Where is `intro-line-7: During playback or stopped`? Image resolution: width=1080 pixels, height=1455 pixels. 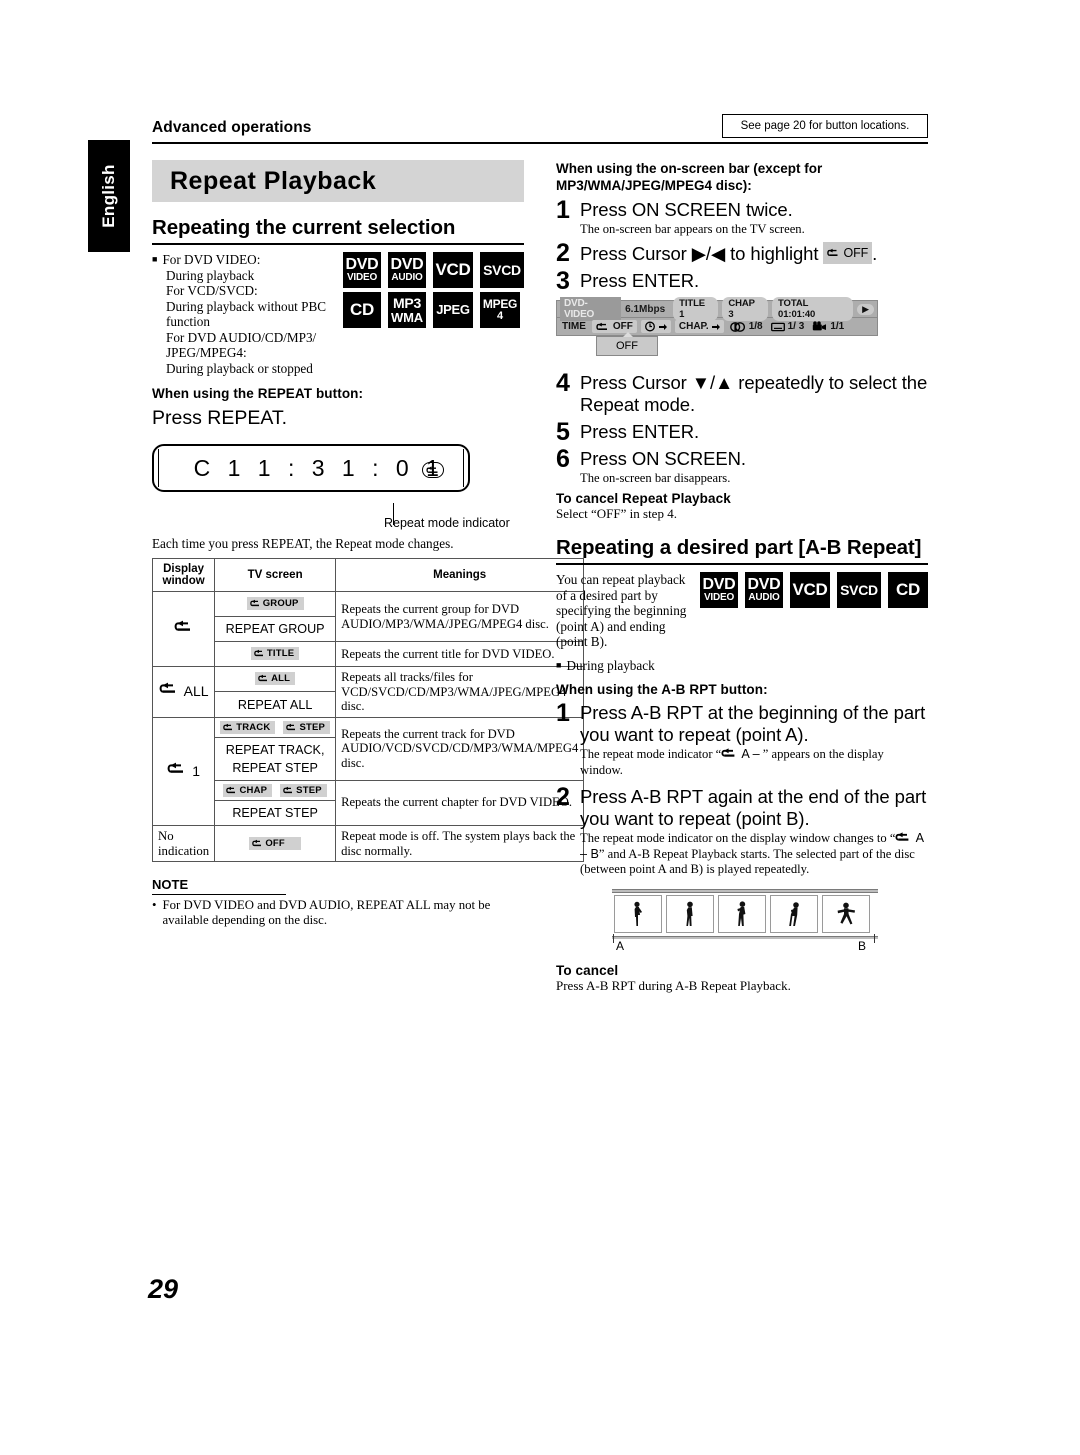
intro-line-7: During playback or stopped is located at coordinates (239, 368).